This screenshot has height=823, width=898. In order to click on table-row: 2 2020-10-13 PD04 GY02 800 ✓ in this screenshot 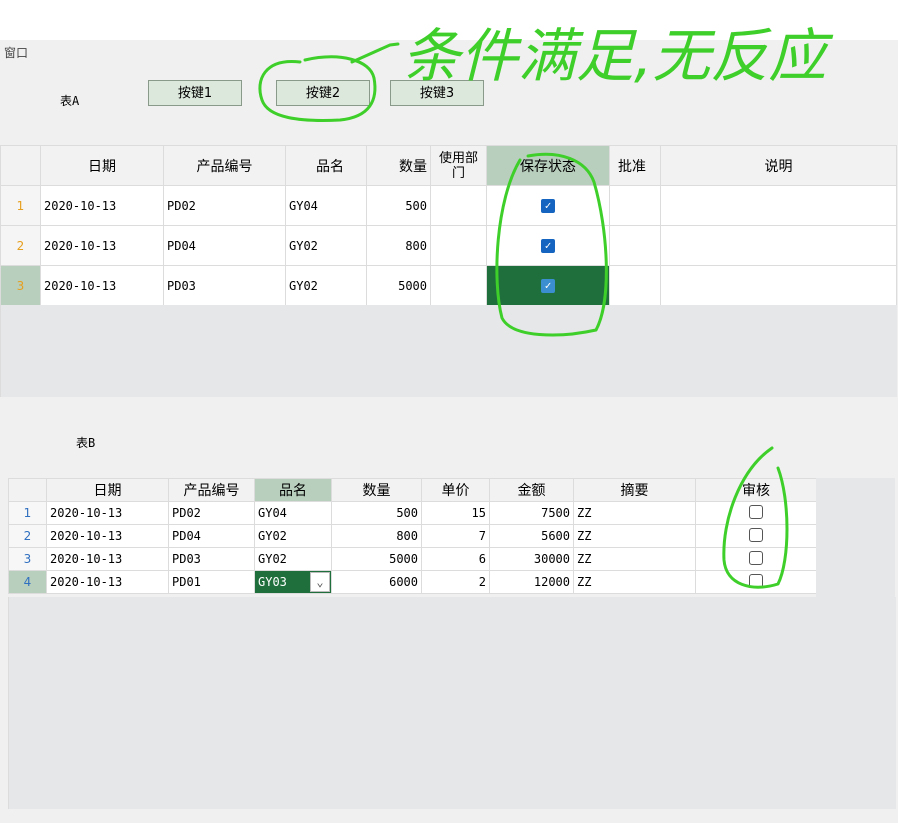, I will do `click(448, 245)`.